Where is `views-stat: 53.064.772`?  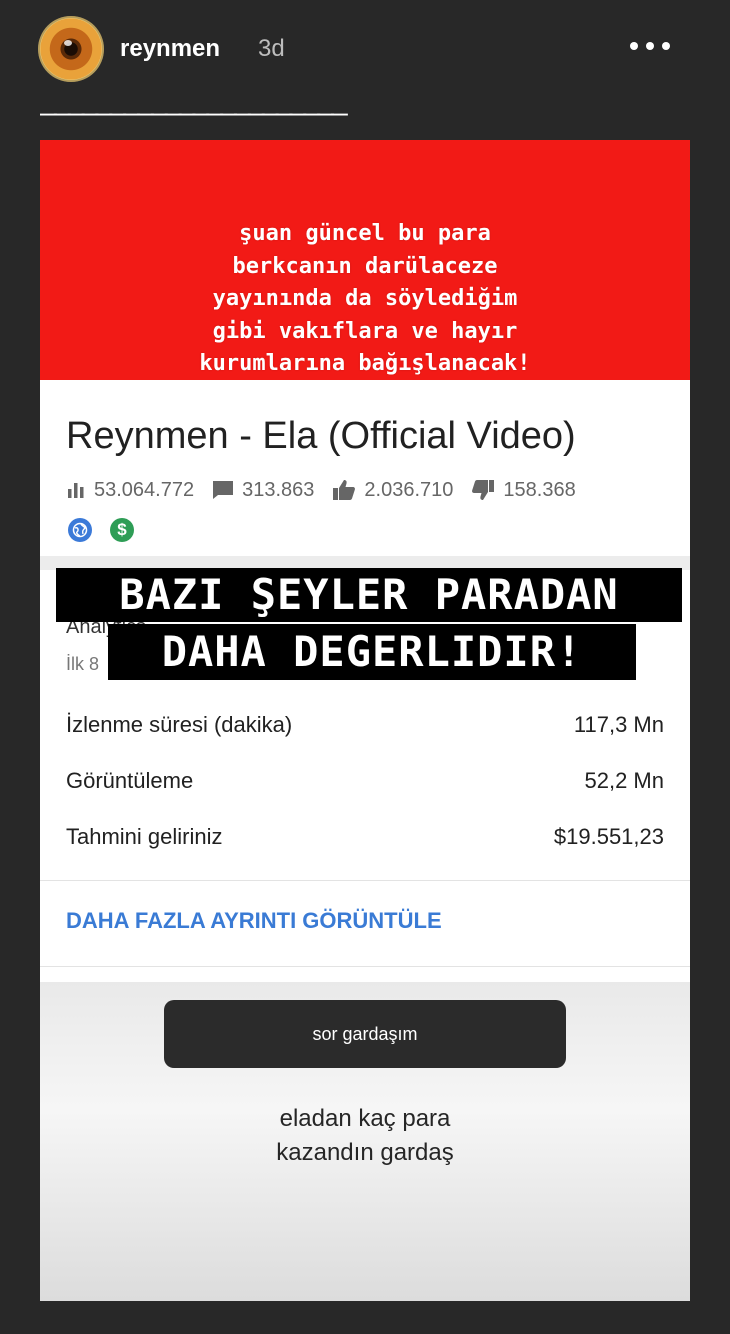
views-stat: 53.064.772 is located at coordinates (130, 490).